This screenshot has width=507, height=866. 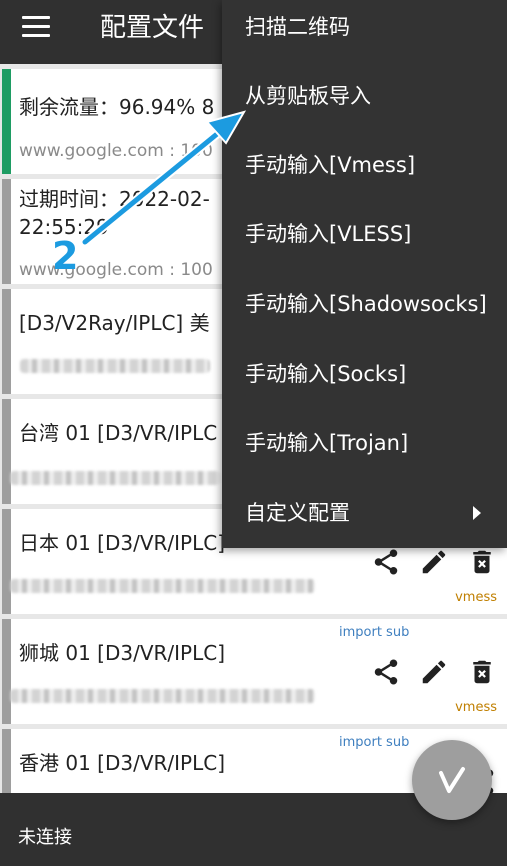 I want to click on connection-status: 未连接, so click(x=45, y=837).